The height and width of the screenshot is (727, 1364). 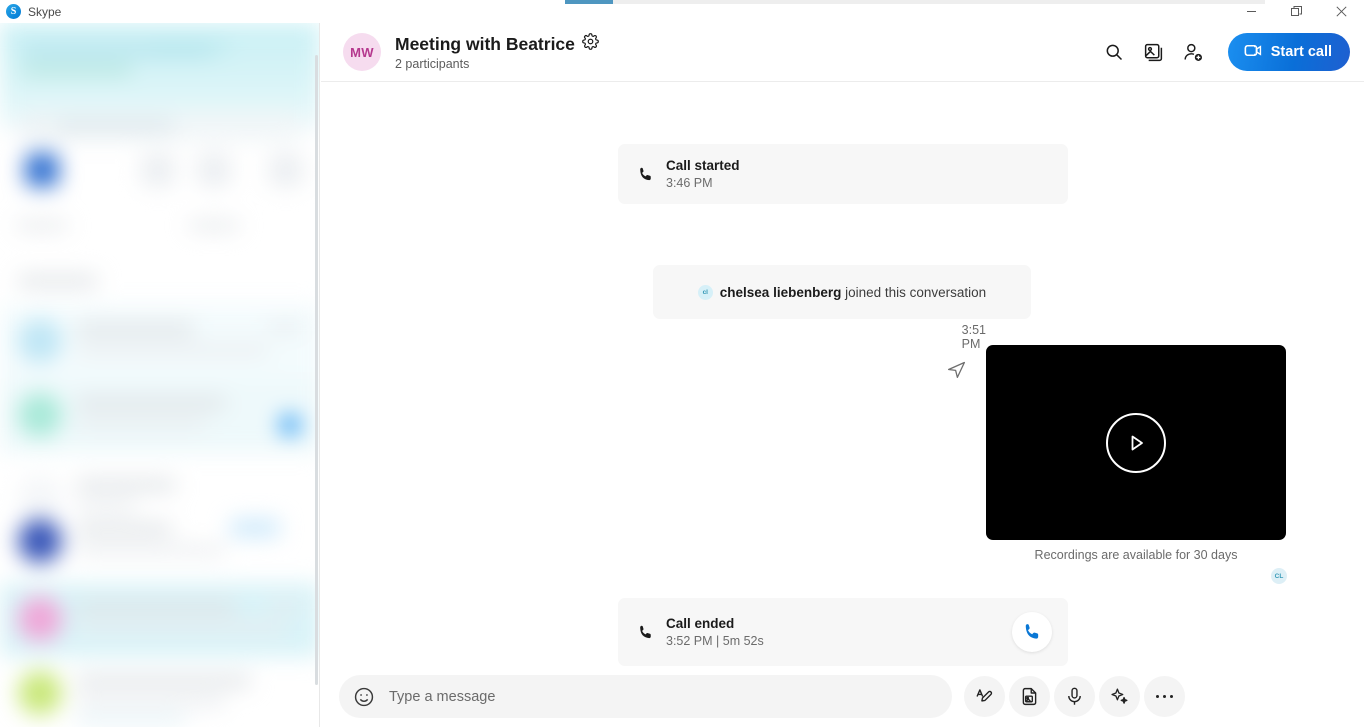 What do you see at coordinates (915, 2) in the screenshot?
I see `browser-tab-strip` at bounding box center [915, 2].